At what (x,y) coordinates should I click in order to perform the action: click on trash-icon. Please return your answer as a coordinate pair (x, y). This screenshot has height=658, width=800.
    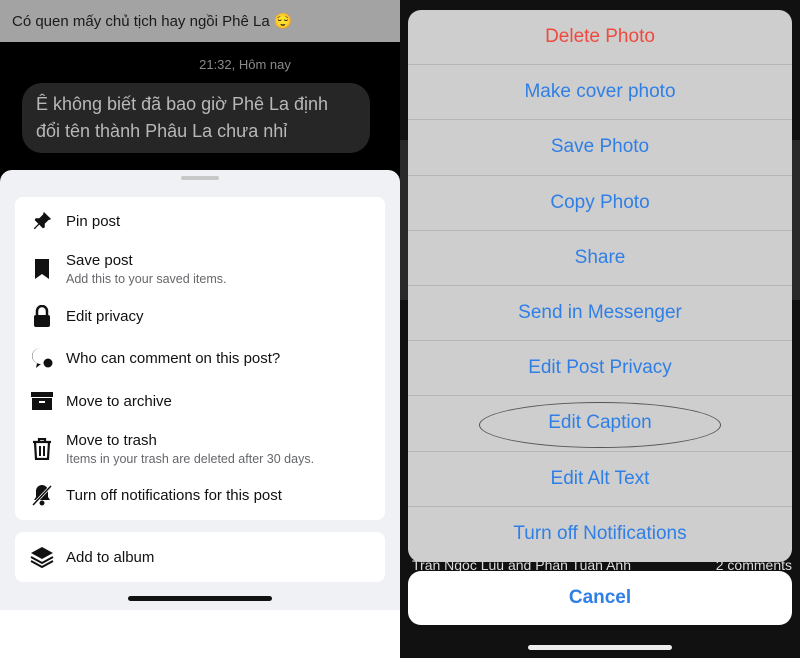
    Looking at the image, I should click on (42, 449).